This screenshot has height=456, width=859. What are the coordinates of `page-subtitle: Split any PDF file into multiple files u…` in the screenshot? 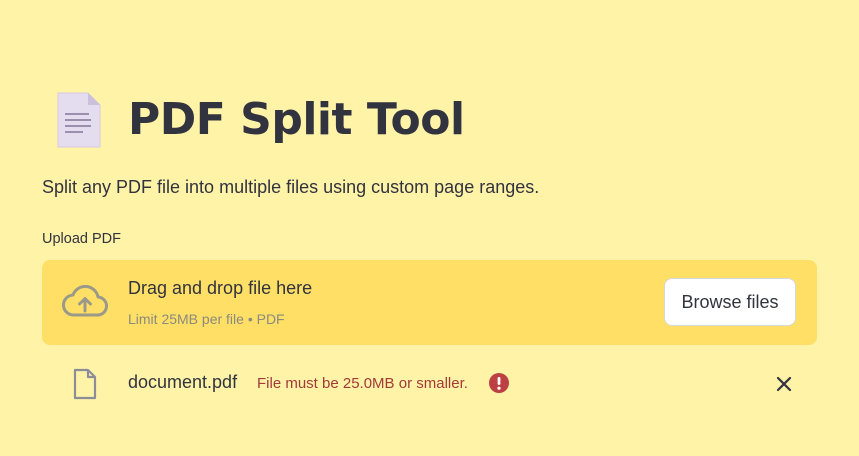 It's located at (291, 187).